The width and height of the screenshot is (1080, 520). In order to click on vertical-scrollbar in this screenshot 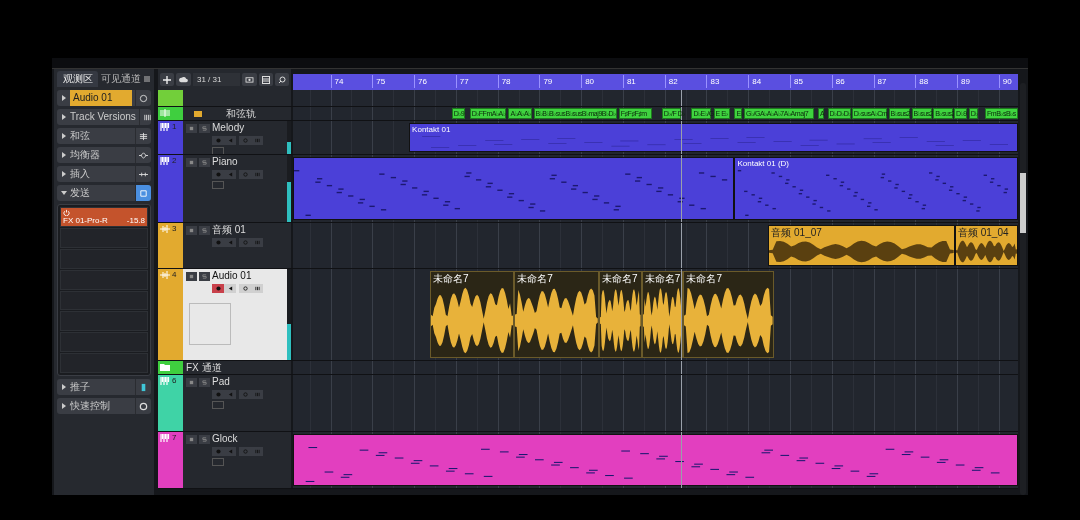, I will do `click(1023, 289)`.